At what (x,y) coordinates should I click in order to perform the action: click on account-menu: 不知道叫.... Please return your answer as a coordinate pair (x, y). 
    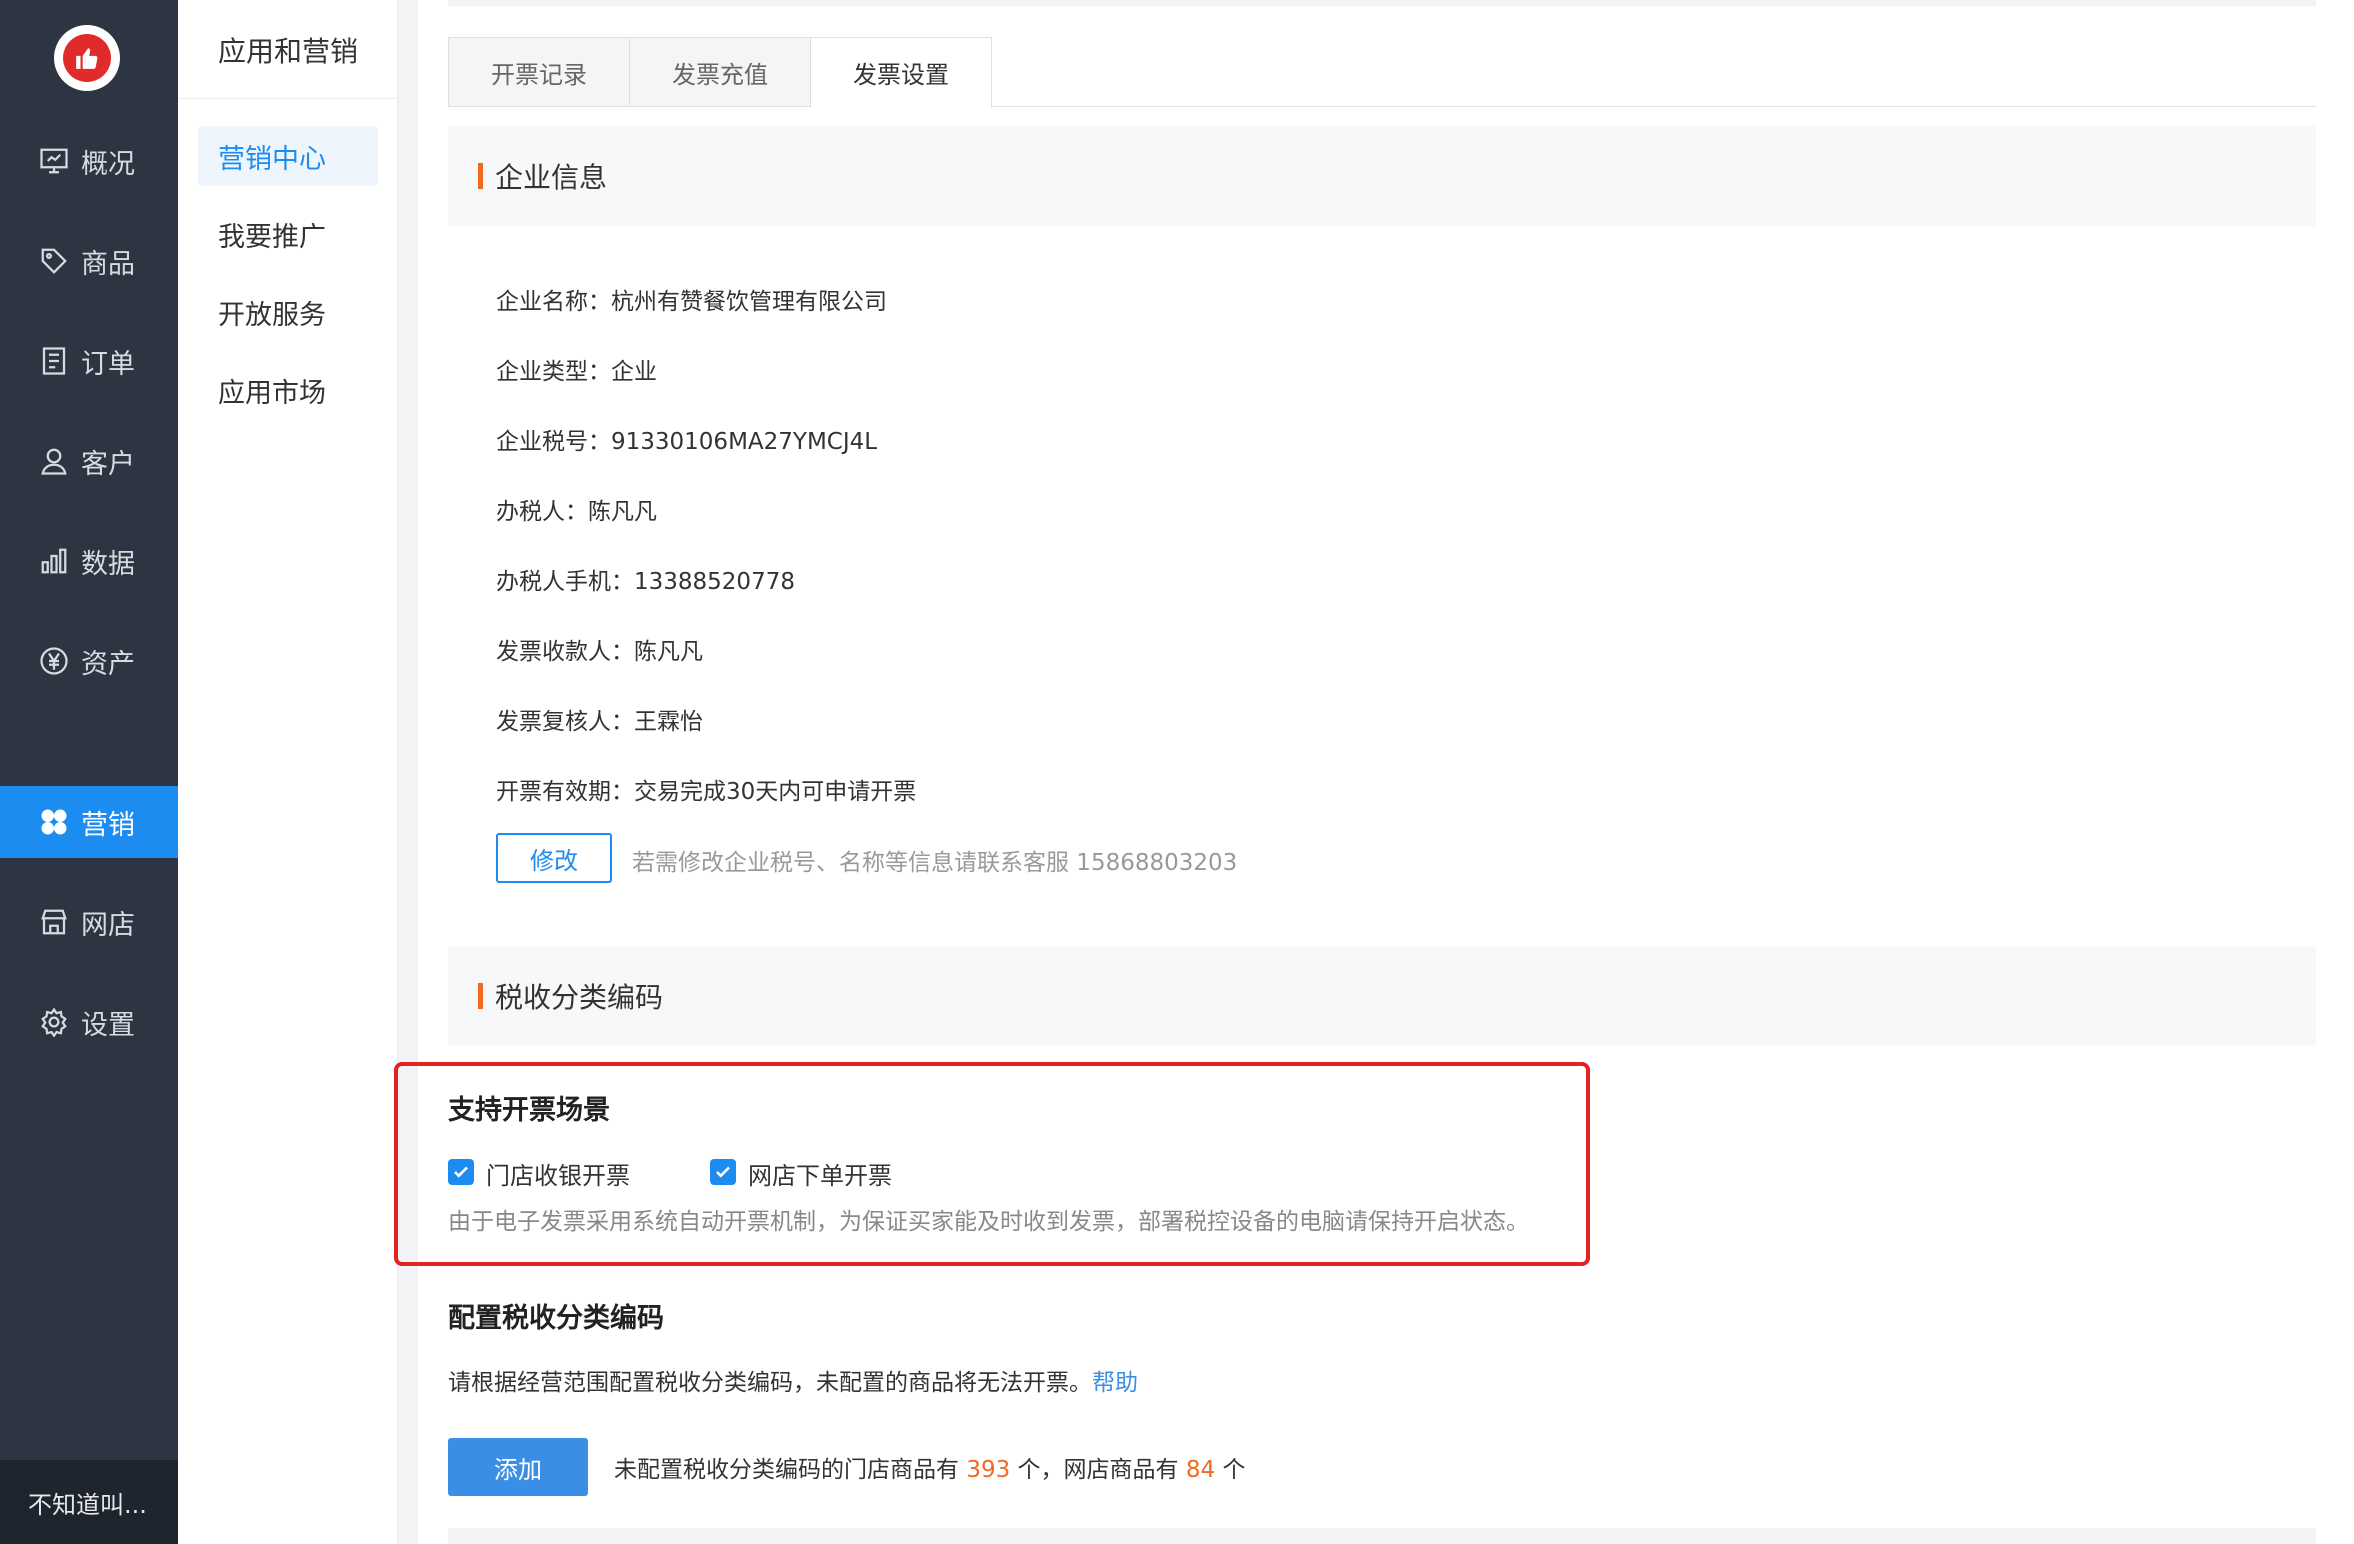
    Looking at the image, I should click on (89, 1502).